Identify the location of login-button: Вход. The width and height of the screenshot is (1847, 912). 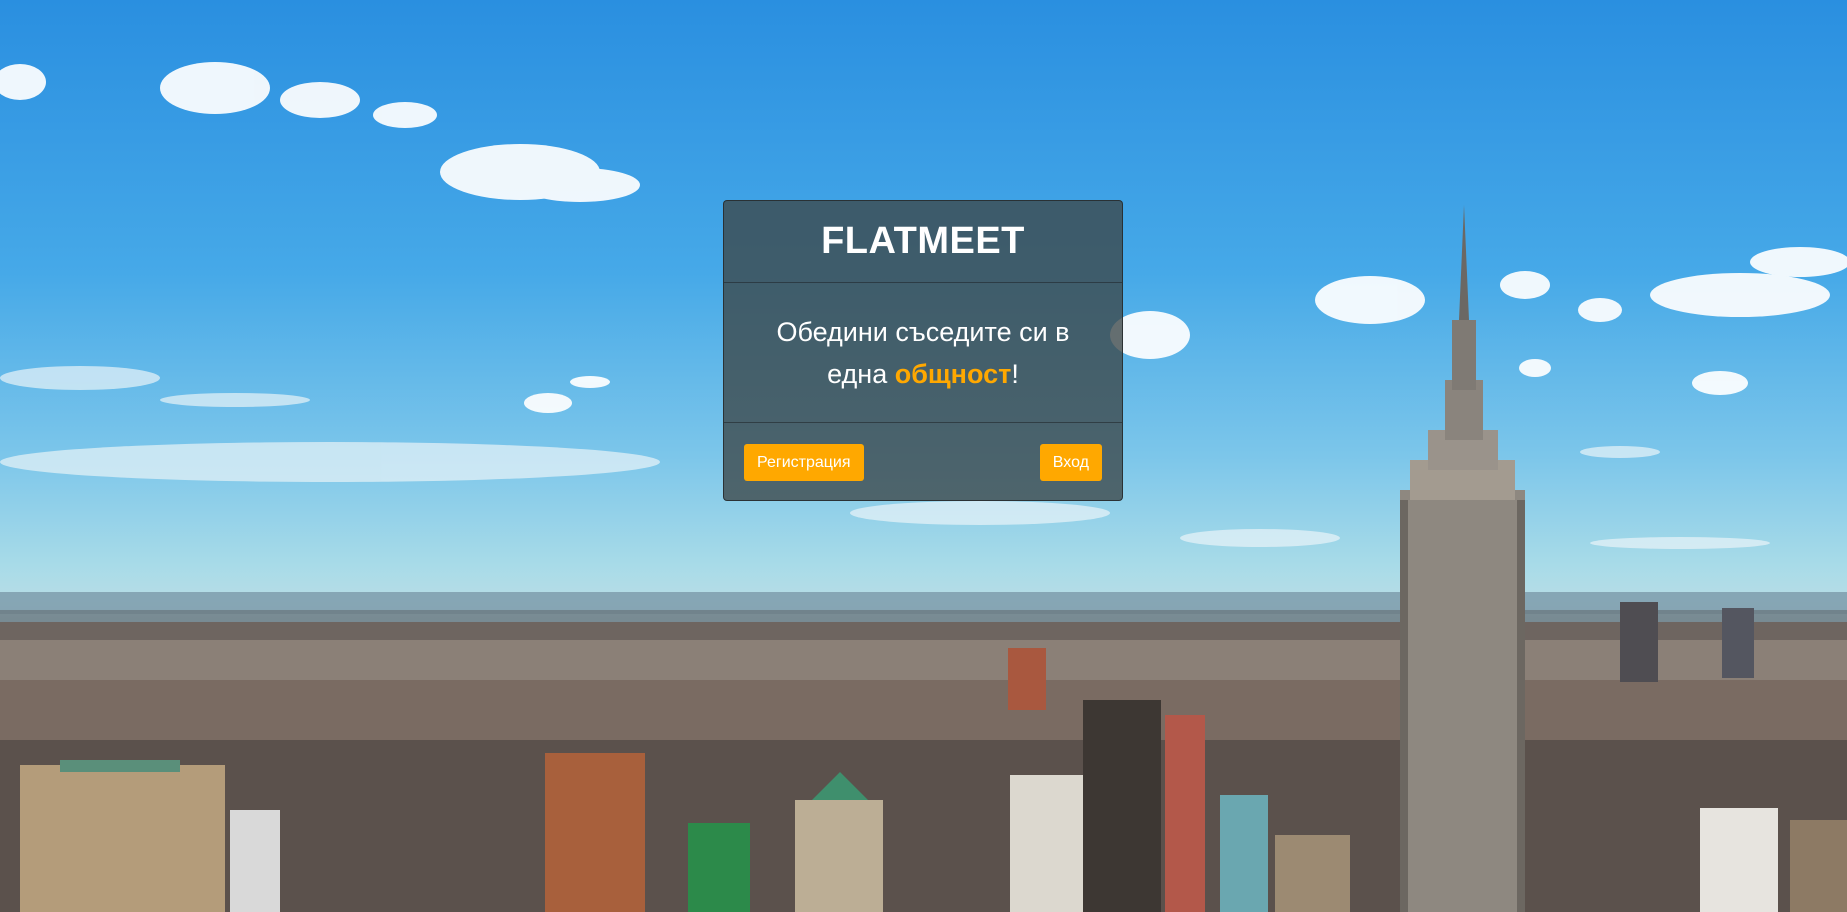
(1070, 462).